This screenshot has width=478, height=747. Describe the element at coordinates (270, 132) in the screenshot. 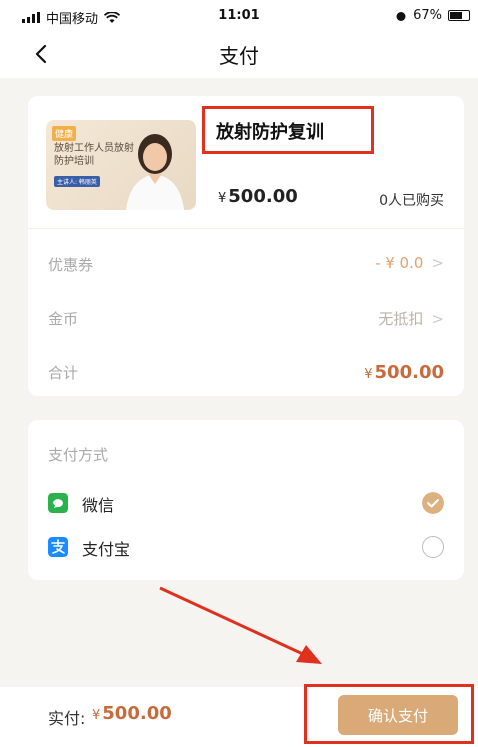

I see `product-title: 放射防护复训` at that location.